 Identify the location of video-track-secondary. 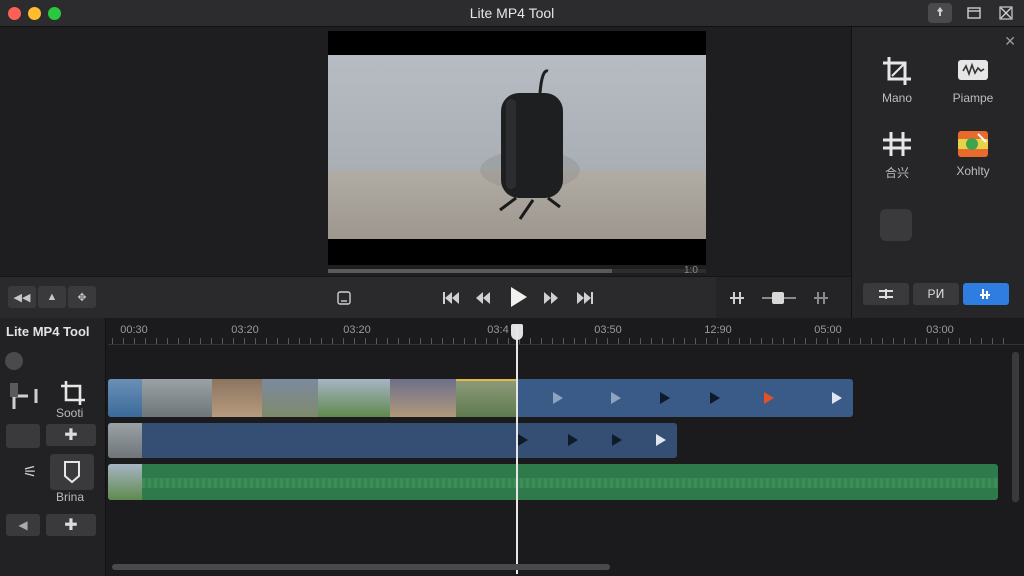
(392, 440).